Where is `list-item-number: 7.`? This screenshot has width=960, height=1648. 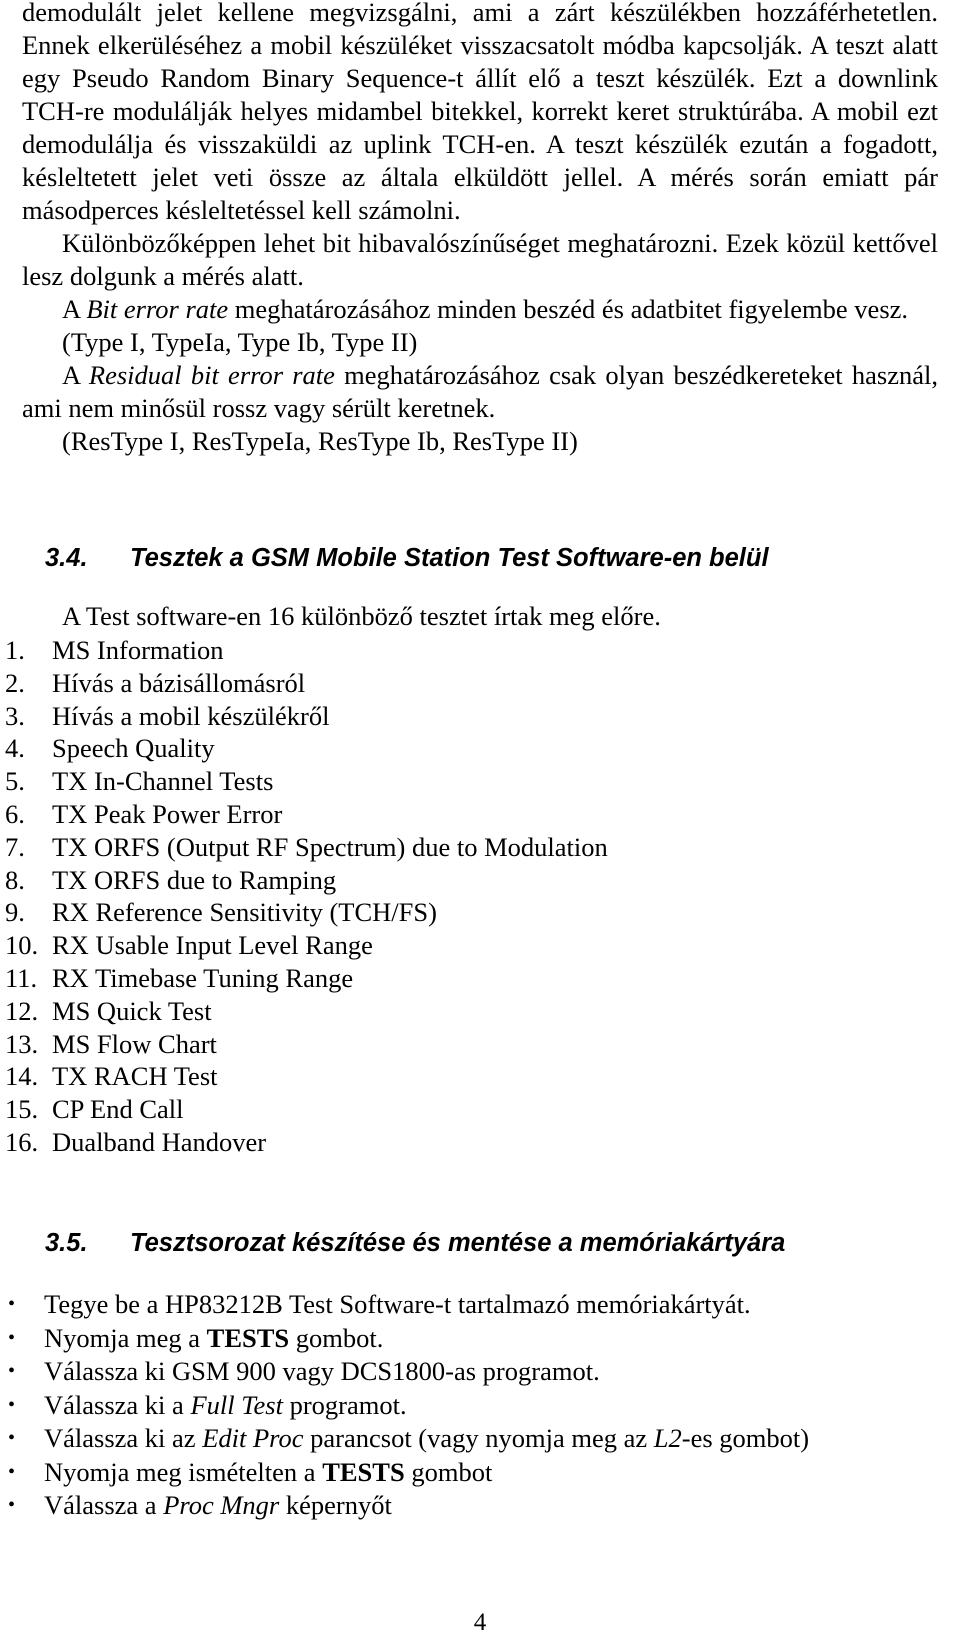
list-item-number: 7. is located at coordinates (15, 846).